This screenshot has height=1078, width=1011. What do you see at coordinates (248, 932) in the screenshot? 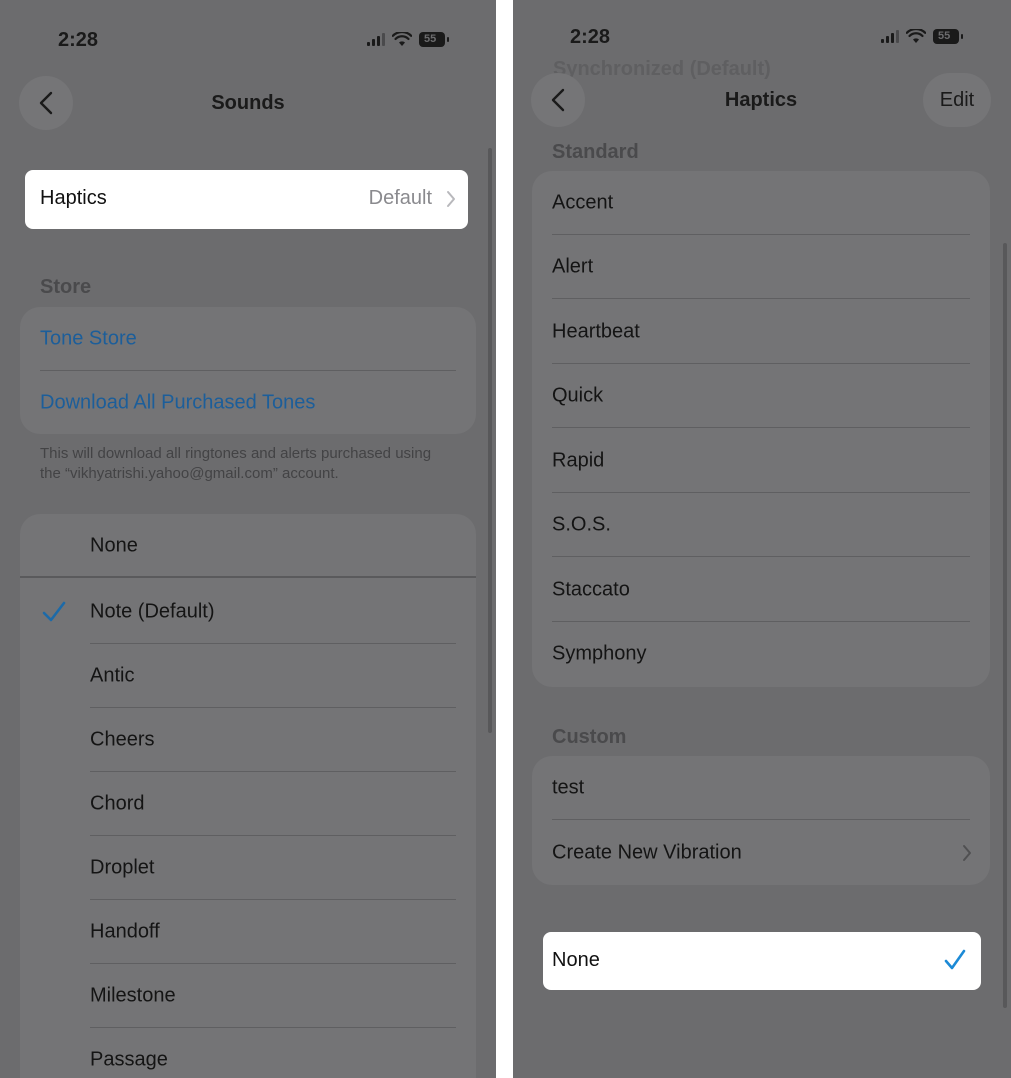
I see `tone-row: Handoff` at bounding box center [248, 932].